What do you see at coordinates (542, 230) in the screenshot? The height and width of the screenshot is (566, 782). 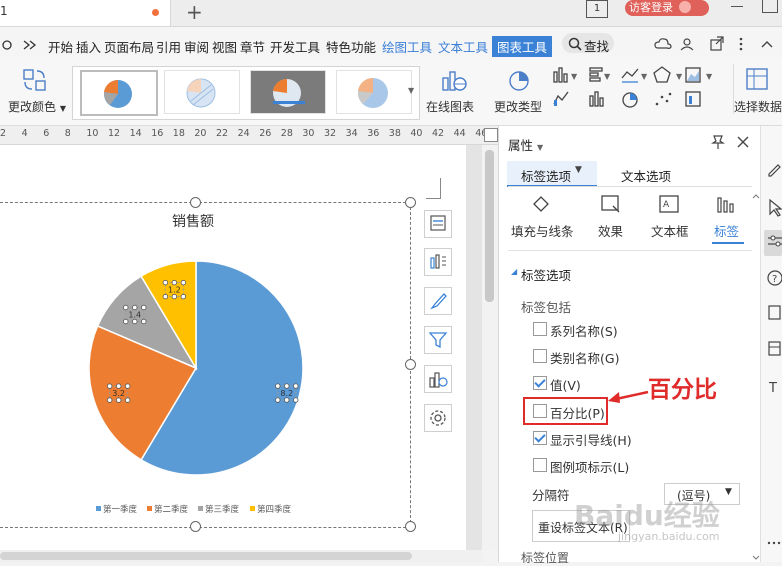 I see `subtab-fill-line: 填充与线条` at bounding box center [542, 230].